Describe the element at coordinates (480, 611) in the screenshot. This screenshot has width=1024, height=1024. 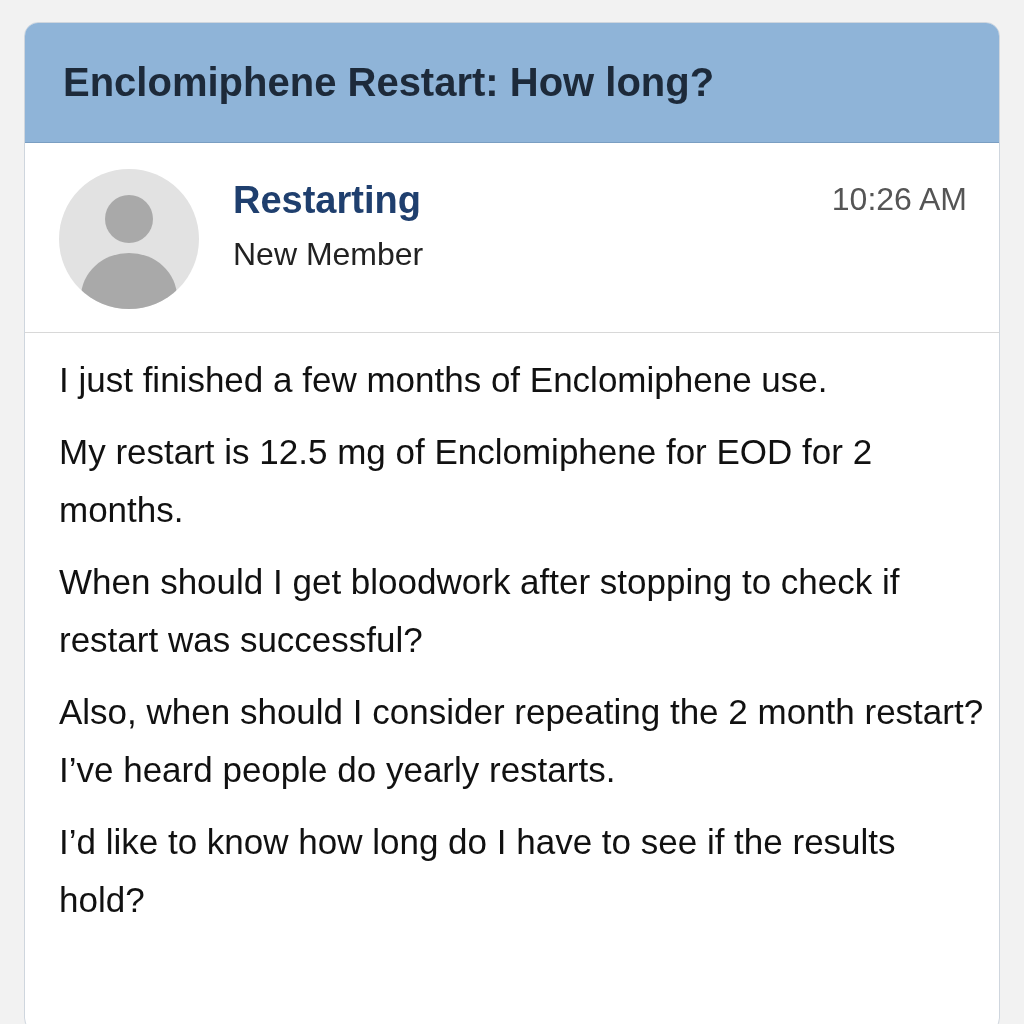
I see `post-paragraph: When should I get bloodwork after stopping to check if restart was successful?` at that location.